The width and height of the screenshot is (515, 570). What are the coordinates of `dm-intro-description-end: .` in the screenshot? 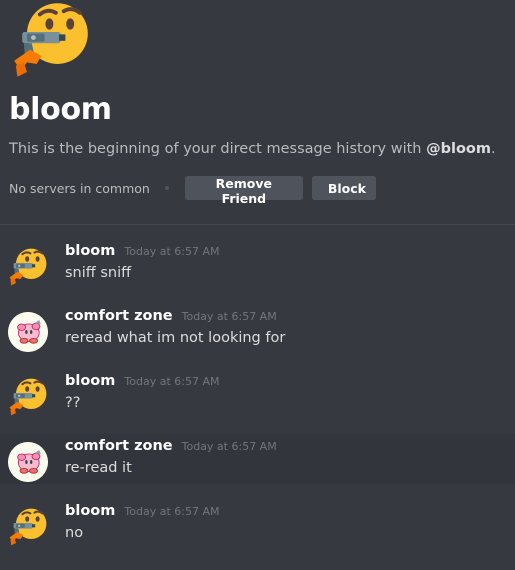 It's located at (493, 149).